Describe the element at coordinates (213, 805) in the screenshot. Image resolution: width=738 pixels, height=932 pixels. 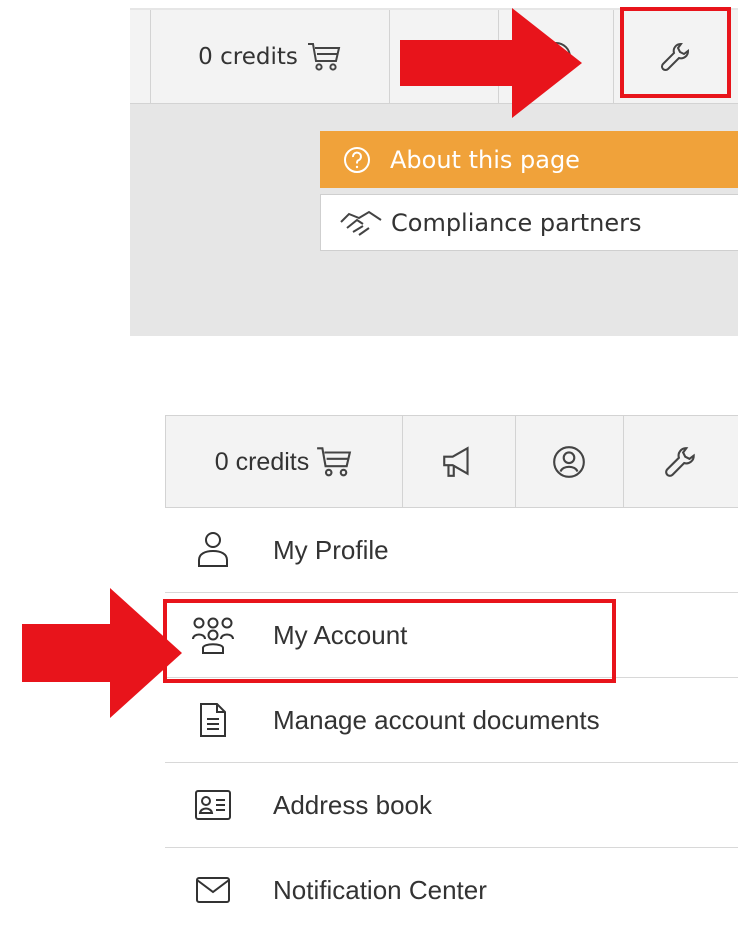
I see `contact-card-icon` at that location.